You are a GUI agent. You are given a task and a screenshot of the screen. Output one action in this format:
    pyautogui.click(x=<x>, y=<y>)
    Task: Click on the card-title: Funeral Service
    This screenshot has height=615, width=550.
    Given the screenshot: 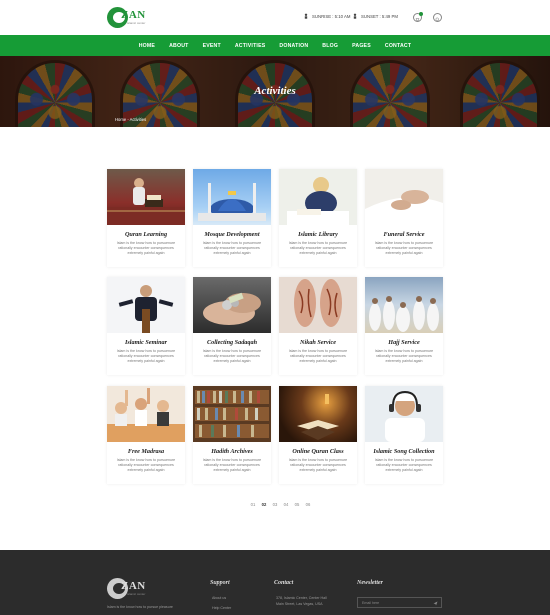 What is the action you would take?
    pyautogui.click(x=404, y=234)
    